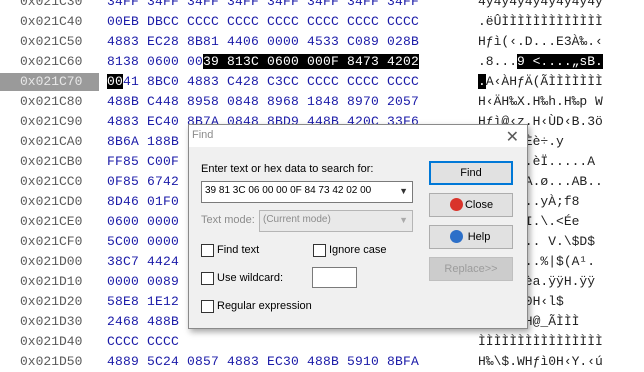  Describe the element at coordinates (51, 201) in the screenshot. I see `hex-address: 0x021CD0` at that location.